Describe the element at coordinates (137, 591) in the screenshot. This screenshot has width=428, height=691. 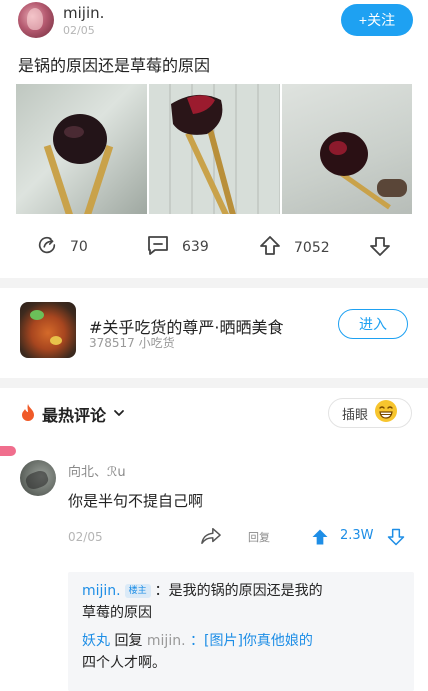
I see `op-badge: 楼主` at that location.